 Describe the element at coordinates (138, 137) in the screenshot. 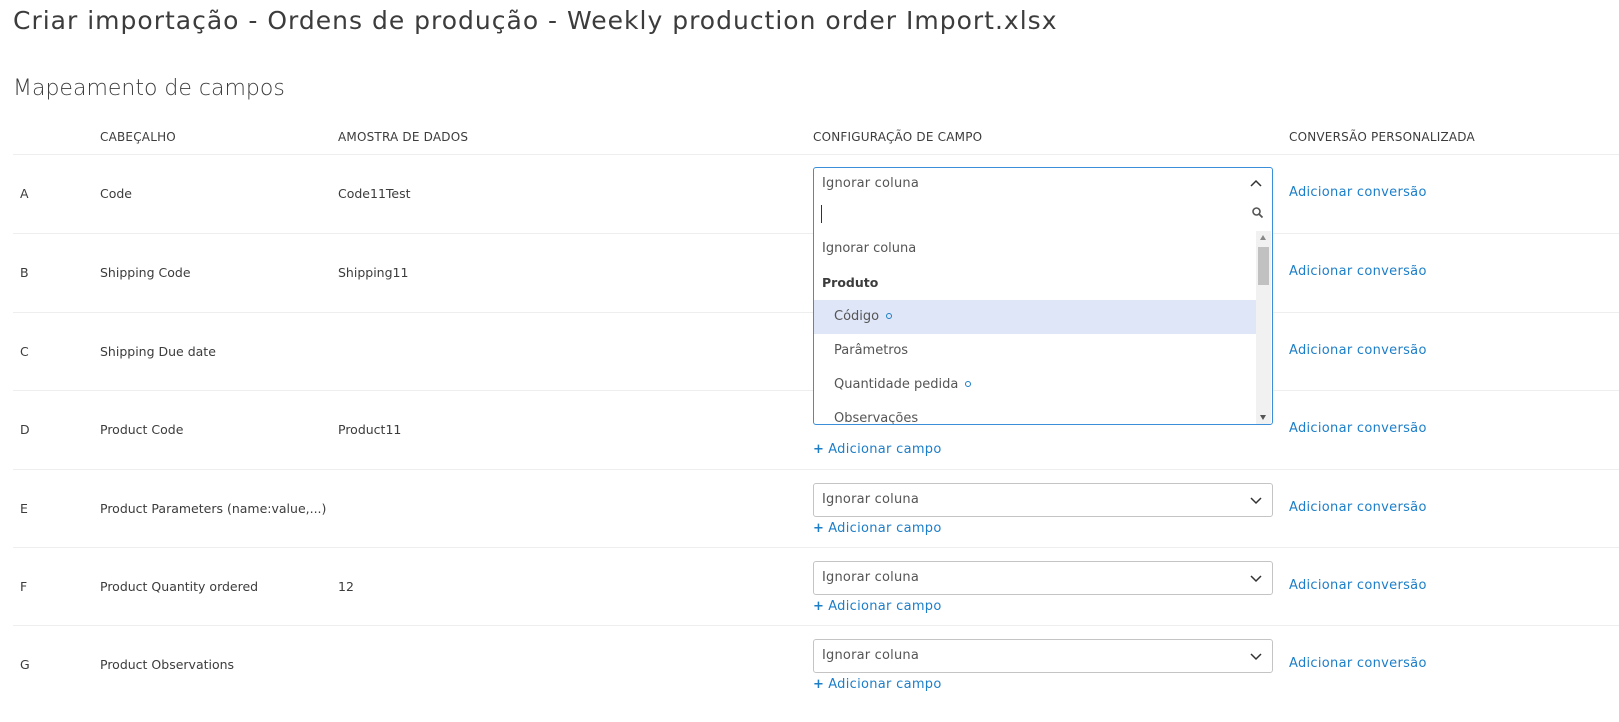

I see `column-header-cabecalho: CABEÇALHO` at that location.